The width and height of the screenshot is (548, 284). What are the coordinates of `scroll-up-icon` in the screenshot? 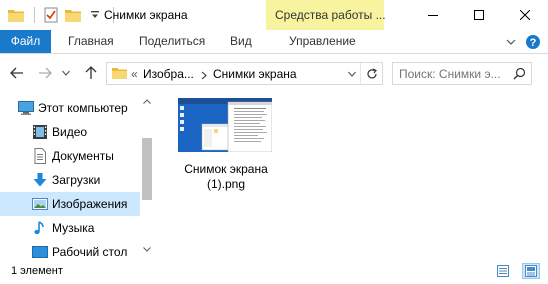 It's located at (147, 101).